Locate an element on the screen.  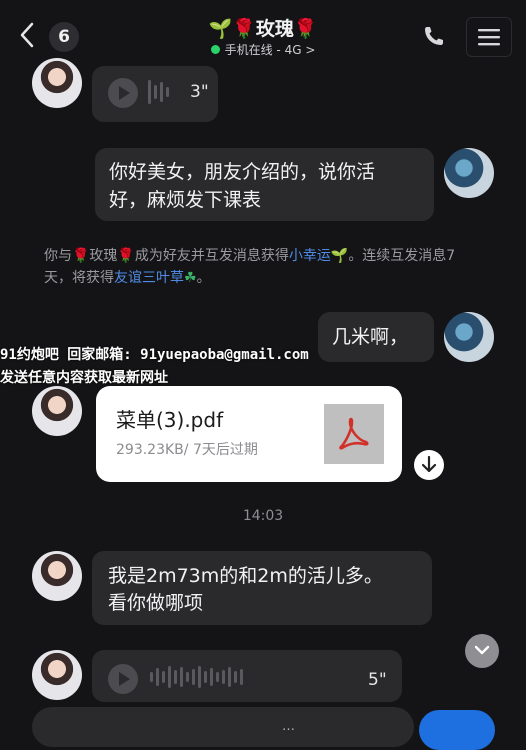
outgoing-message: 几米啊， is located at coordinates (376, 337).